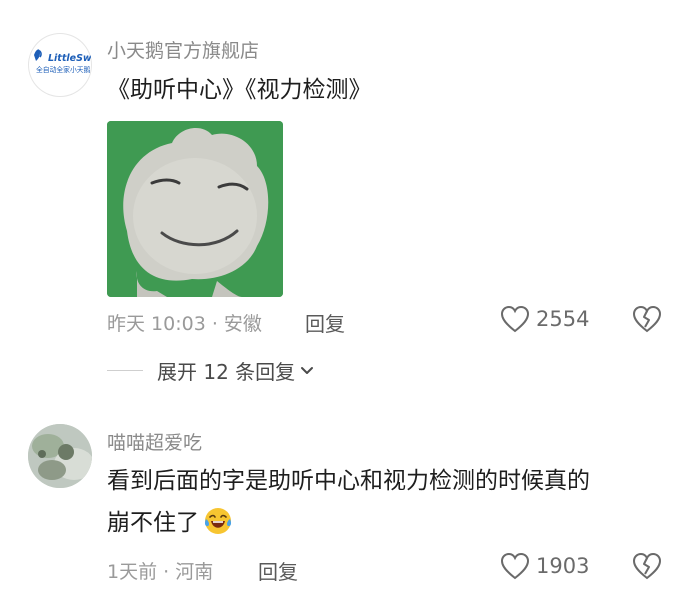 The image size is (690, 599). I want to click on avatar-brand-text: LittleSwan, so click(70, 58).